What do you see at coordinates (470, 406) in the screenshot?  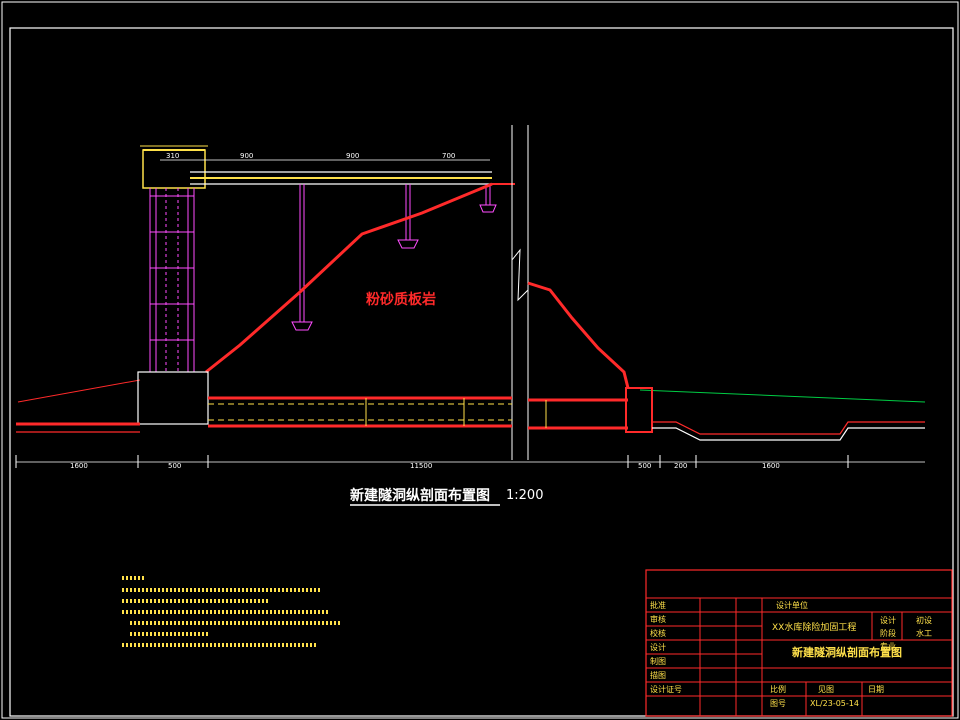 I see `tunnel-section` at bounding box center [470, 406].